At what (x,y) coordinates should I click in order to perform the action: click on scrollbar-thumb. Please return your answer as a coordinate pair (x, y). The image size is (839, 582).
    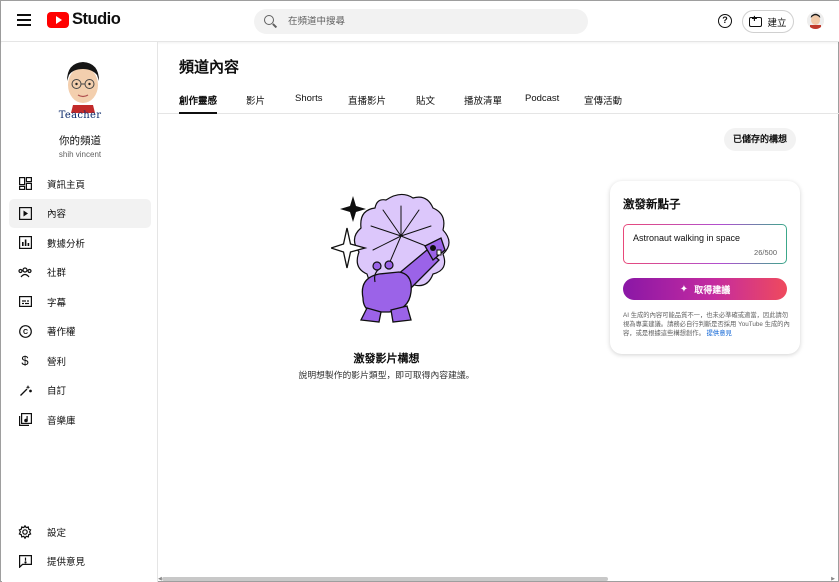
    Looking at the image, I should click on (385, 579).